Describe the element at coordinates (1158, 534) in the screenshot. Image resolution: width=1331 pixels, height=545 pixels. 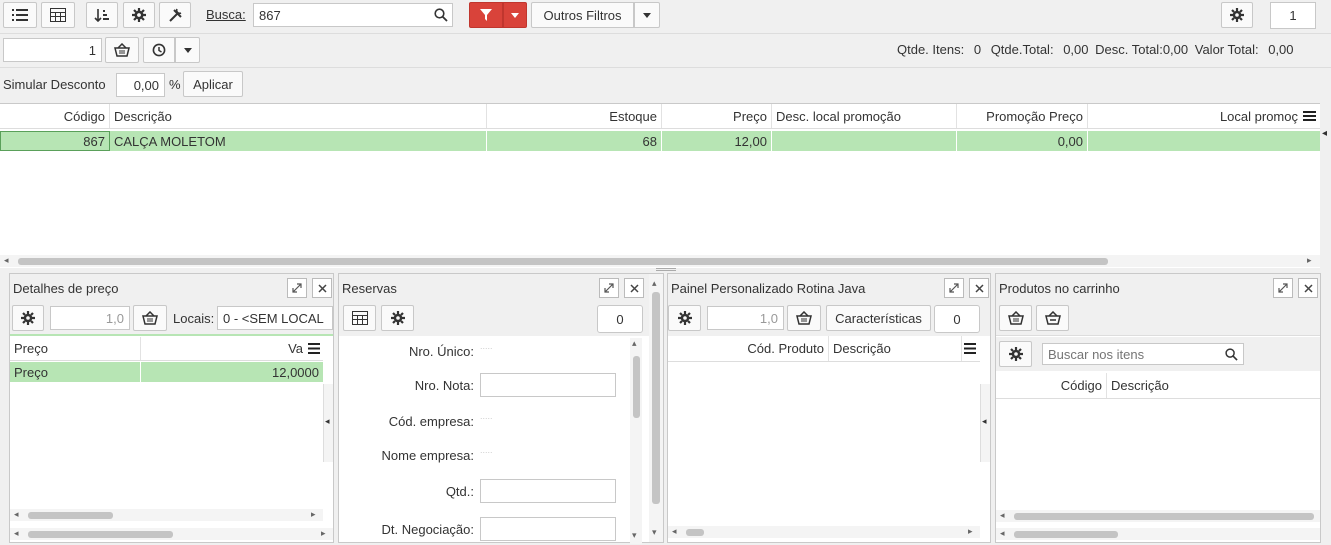
I see `cart-panel-scrollbar: ◂` at that location.